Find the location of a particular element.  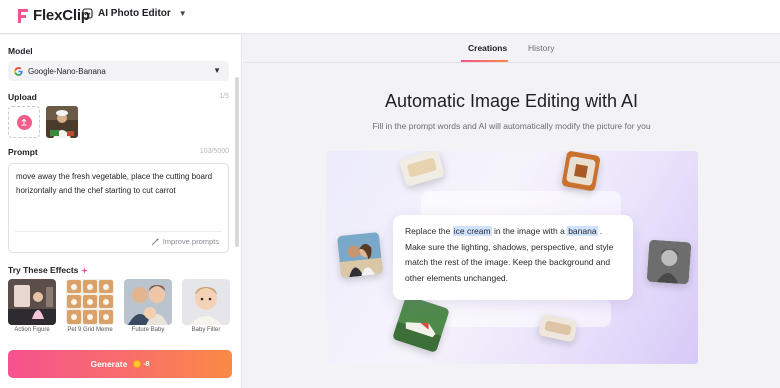

upload-label: Upload is located at coordinates (22, 97).